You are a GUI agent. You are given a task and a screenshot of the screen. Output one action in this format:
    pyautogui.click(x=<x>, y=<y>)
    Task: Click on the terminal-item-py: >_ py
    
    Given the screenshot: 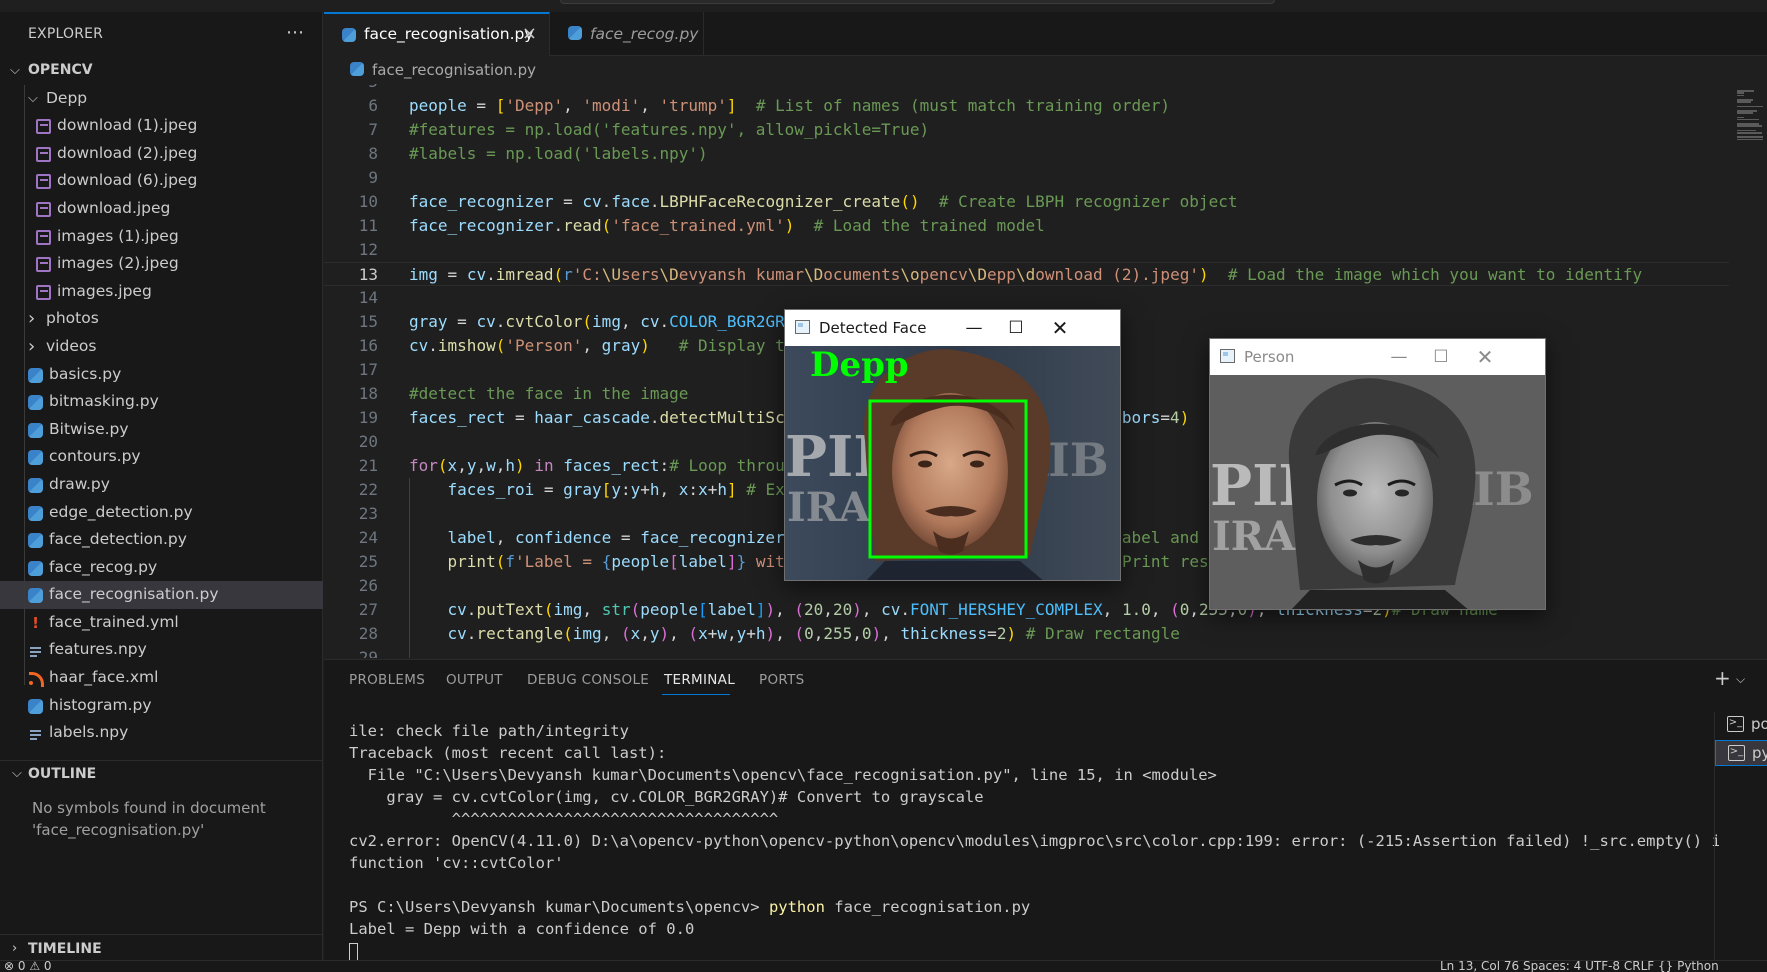 What is the action you would take?
    pyautogui.click(x=1741, y=753)
    